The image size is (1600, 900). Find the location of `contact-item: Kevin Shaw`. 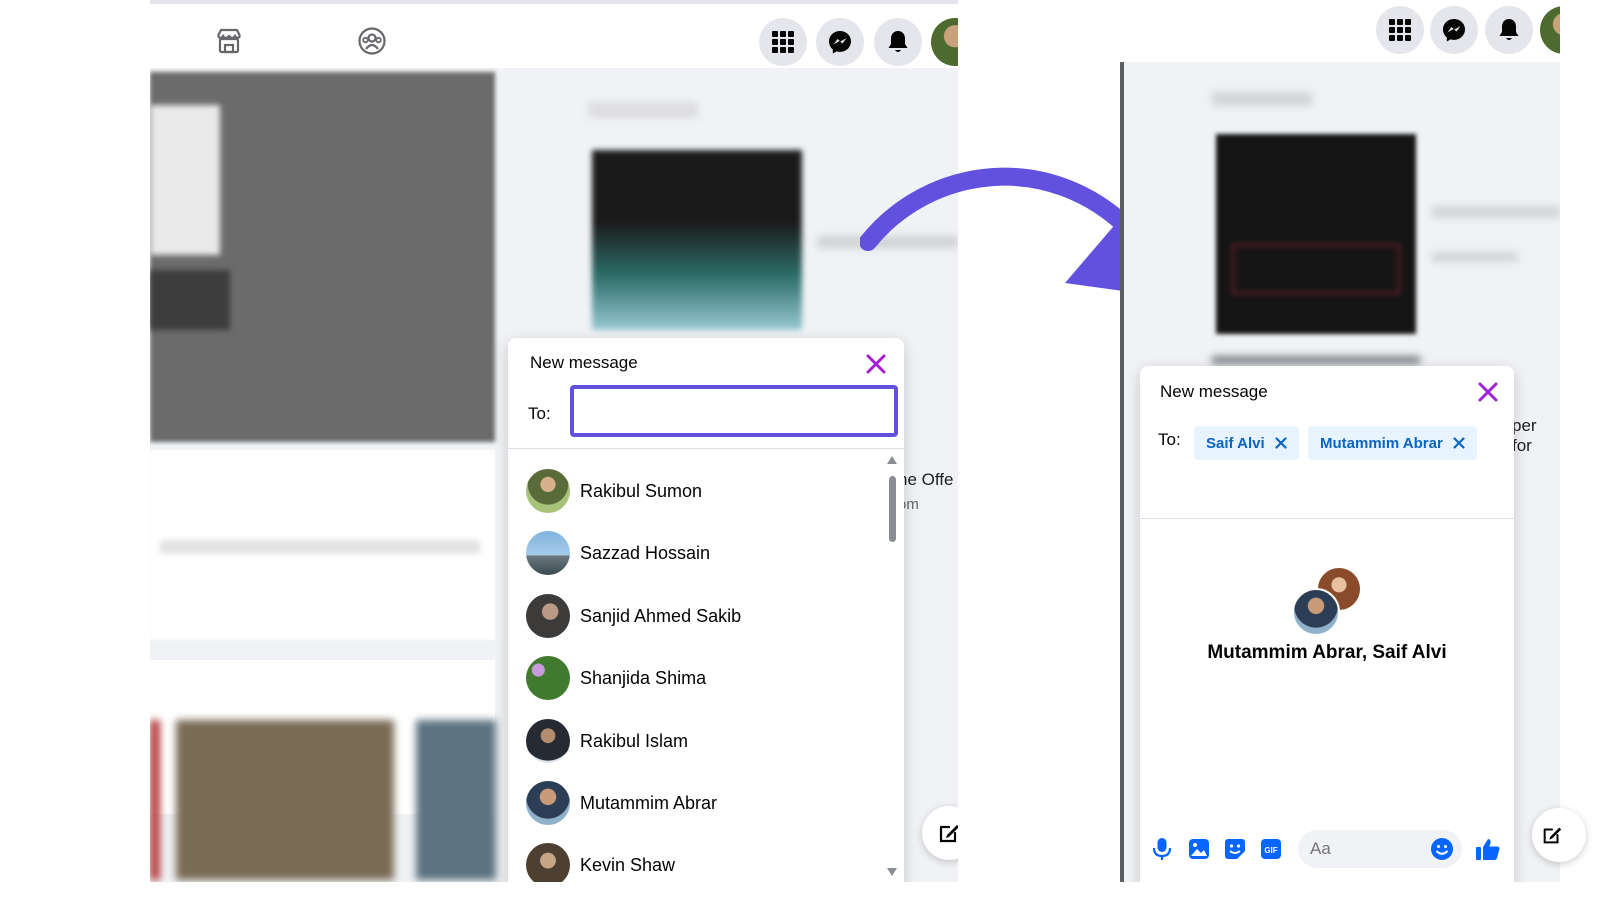

contact-item: Kevin Shaw is located at coordinates (600, 861).